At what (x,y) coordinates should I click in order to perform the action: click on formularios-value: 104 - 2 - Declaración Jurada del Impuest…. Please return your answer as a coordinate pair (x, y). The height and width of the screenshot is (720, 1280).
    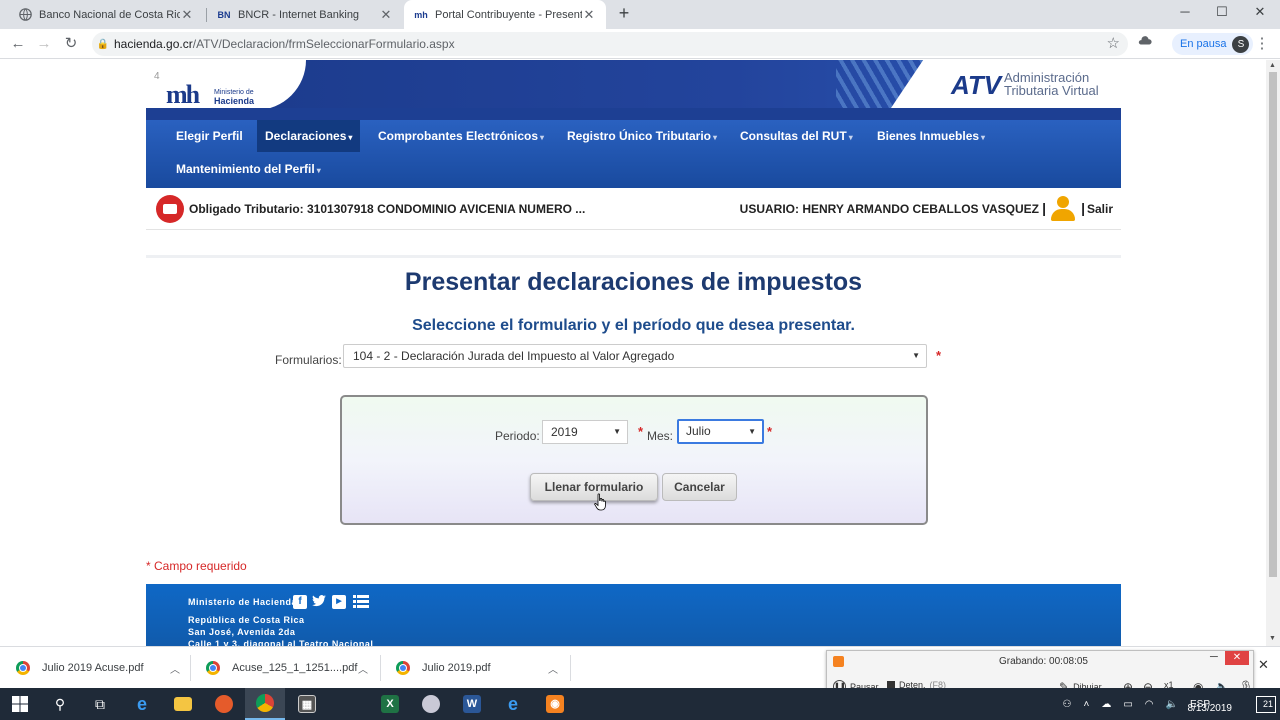
    Looking at the image, I should click on (514, 356).